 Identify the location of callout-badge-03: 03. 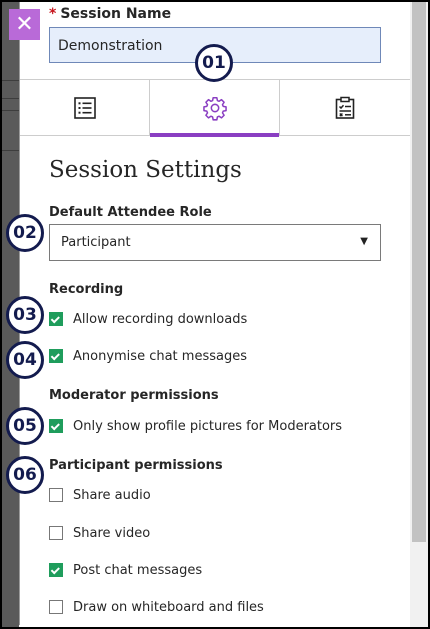
(25, 315).